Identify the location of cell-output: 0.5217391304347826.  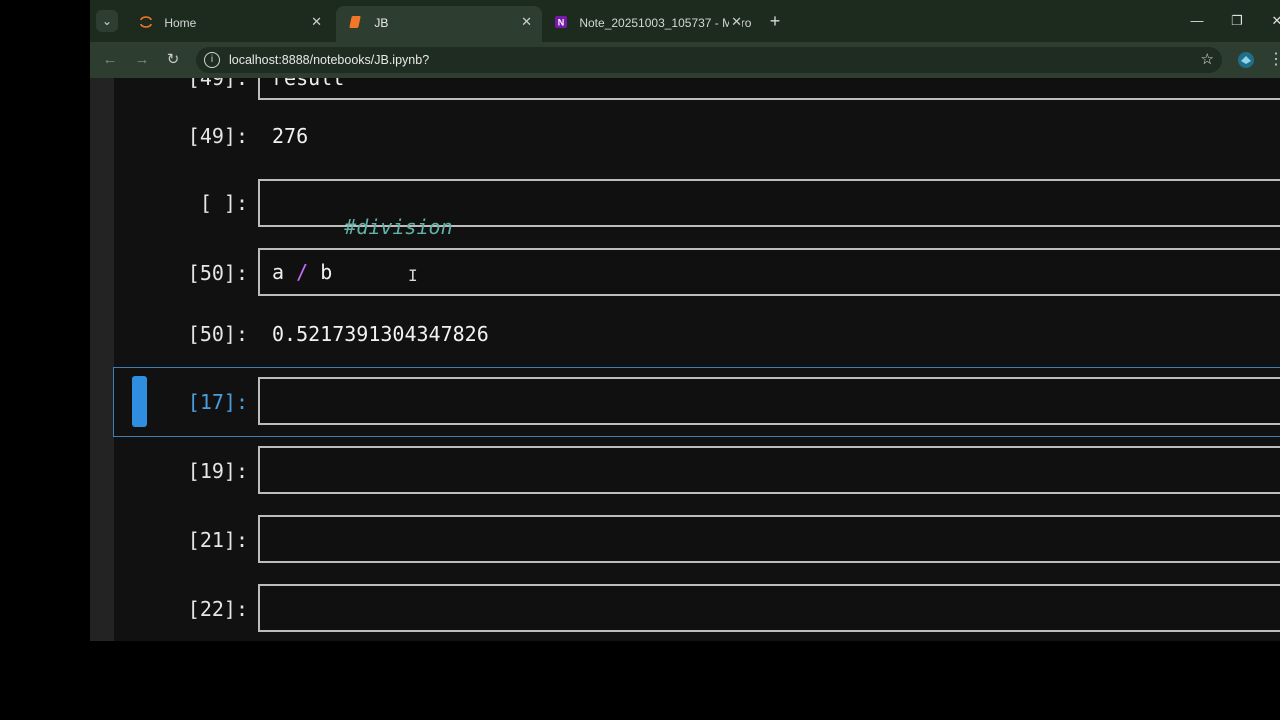
(380, 334).